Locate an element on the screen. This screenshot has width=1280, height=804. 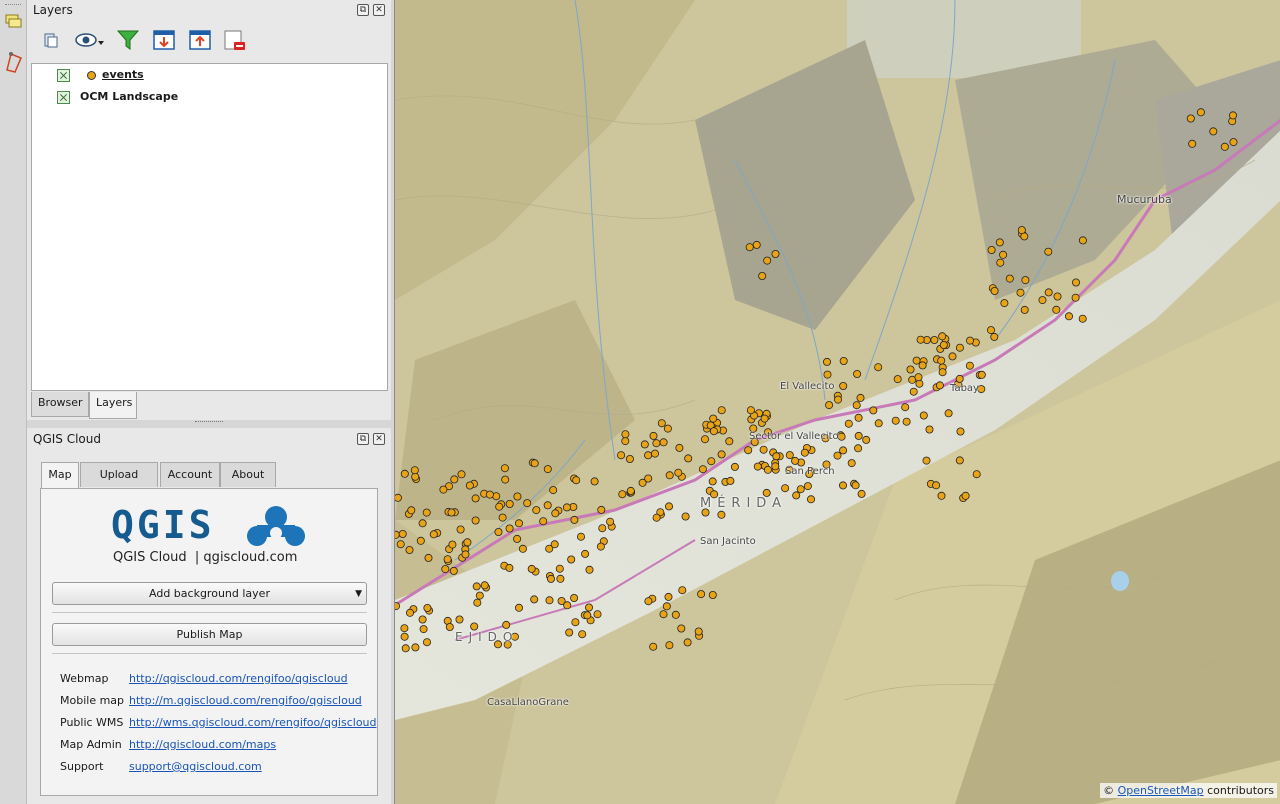
layer-name: events is located at coordinates (123, 74).